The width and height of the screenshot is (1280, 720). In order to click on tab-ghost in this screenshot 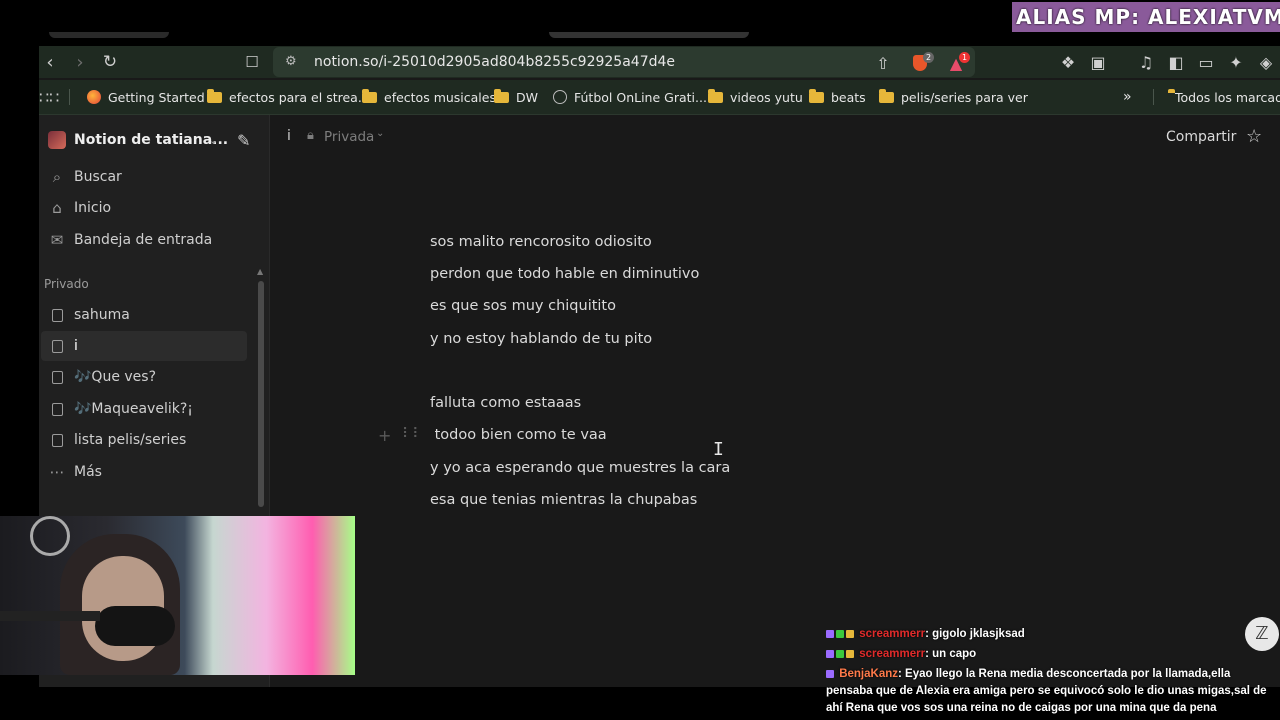, I will do `click(109, 35)`.